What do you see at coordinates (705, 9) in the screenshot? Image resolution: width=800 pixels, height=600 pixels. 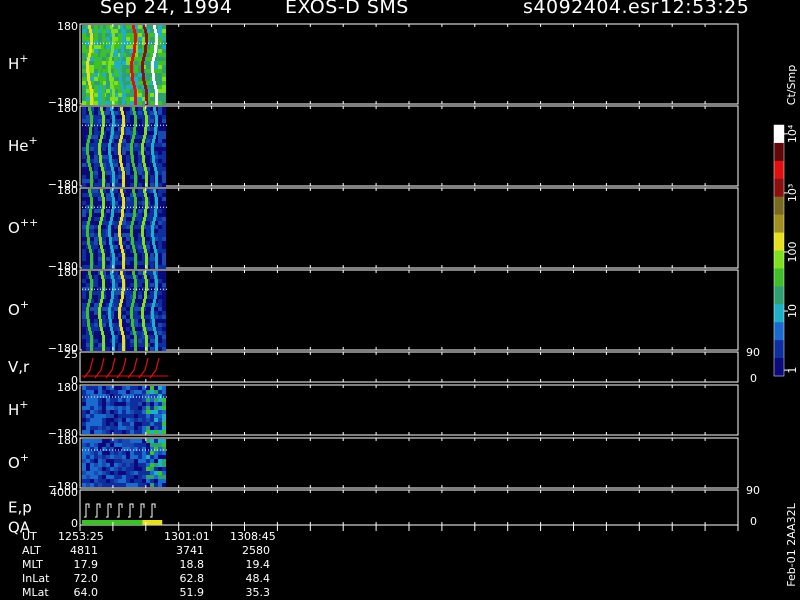 I see `header-time: 12:53:25` at bounding box center [705, 9].